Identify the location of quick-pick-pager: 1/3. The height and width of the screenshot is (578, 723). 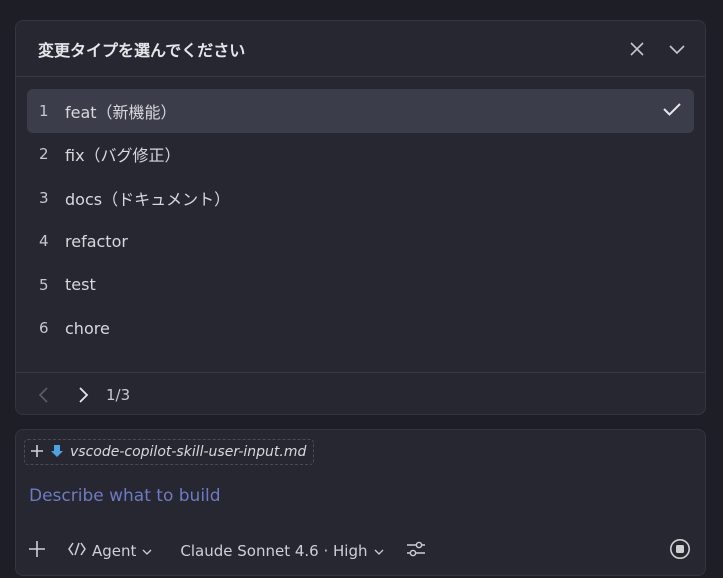
(360, 394).